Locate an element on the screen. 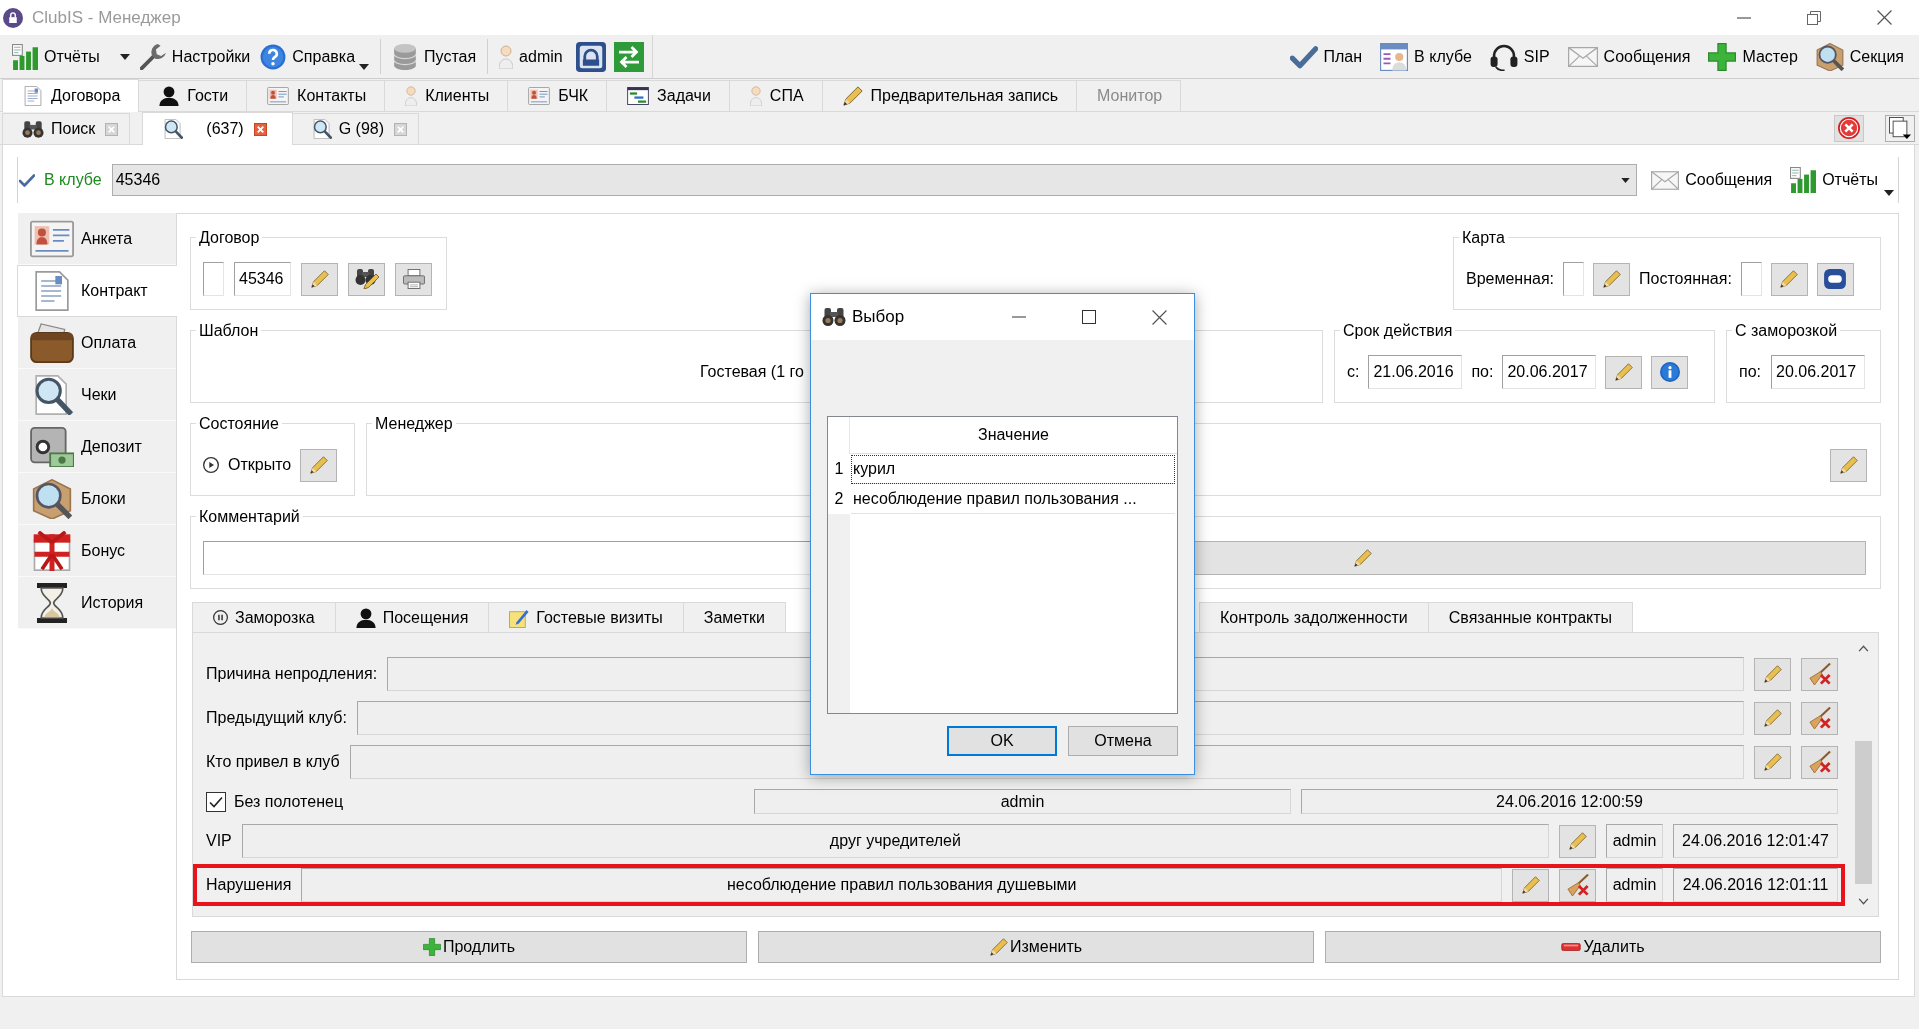 This screenshot has width=1919, height=1029. close-all-button is located at coordinates (1849, 128).